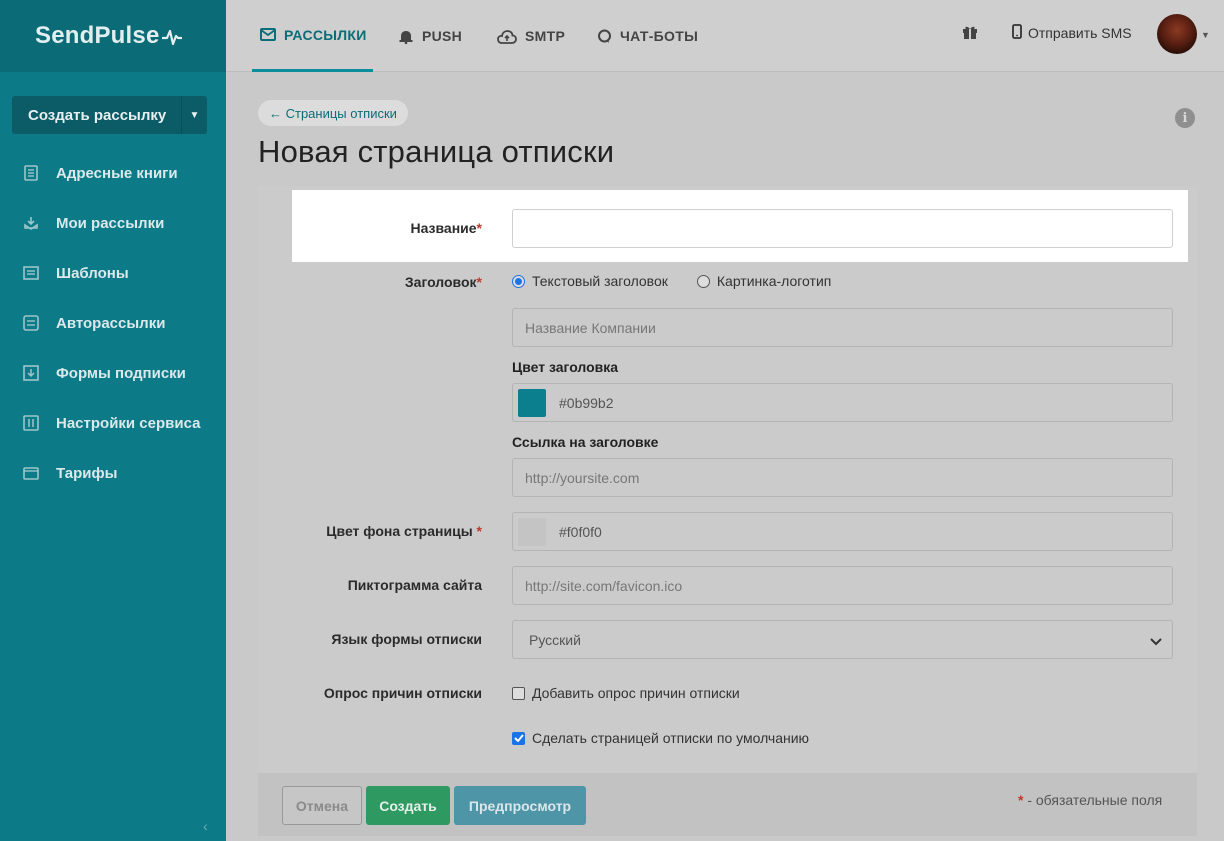  Describe the element at coordinates (670, 738) in the screenshot. I see `default-checkbox-label: Сделать страницей отписки по умолчанию` at that location.